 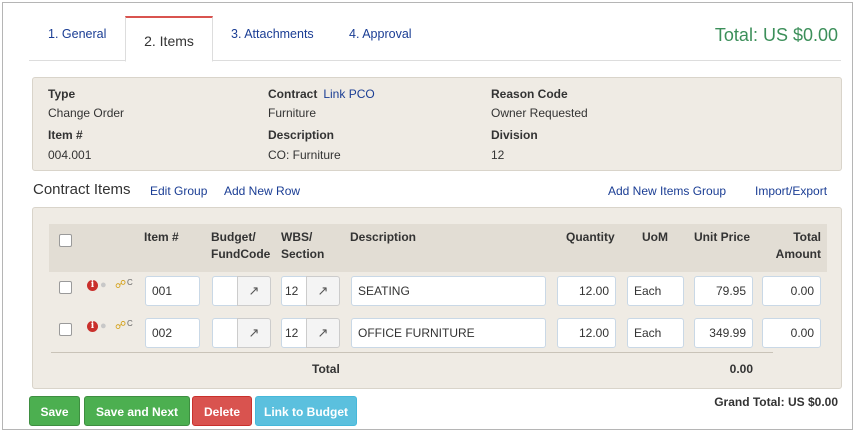 I want to click on header-budget: Budget/ FundCode, so click(x=241, y=245).